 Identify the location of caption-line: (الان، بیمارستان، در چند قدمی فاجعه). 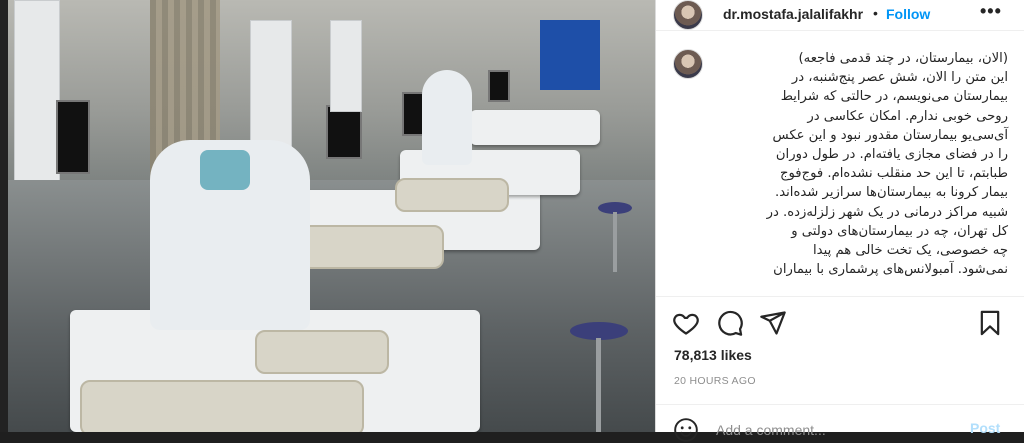
(903, 58).